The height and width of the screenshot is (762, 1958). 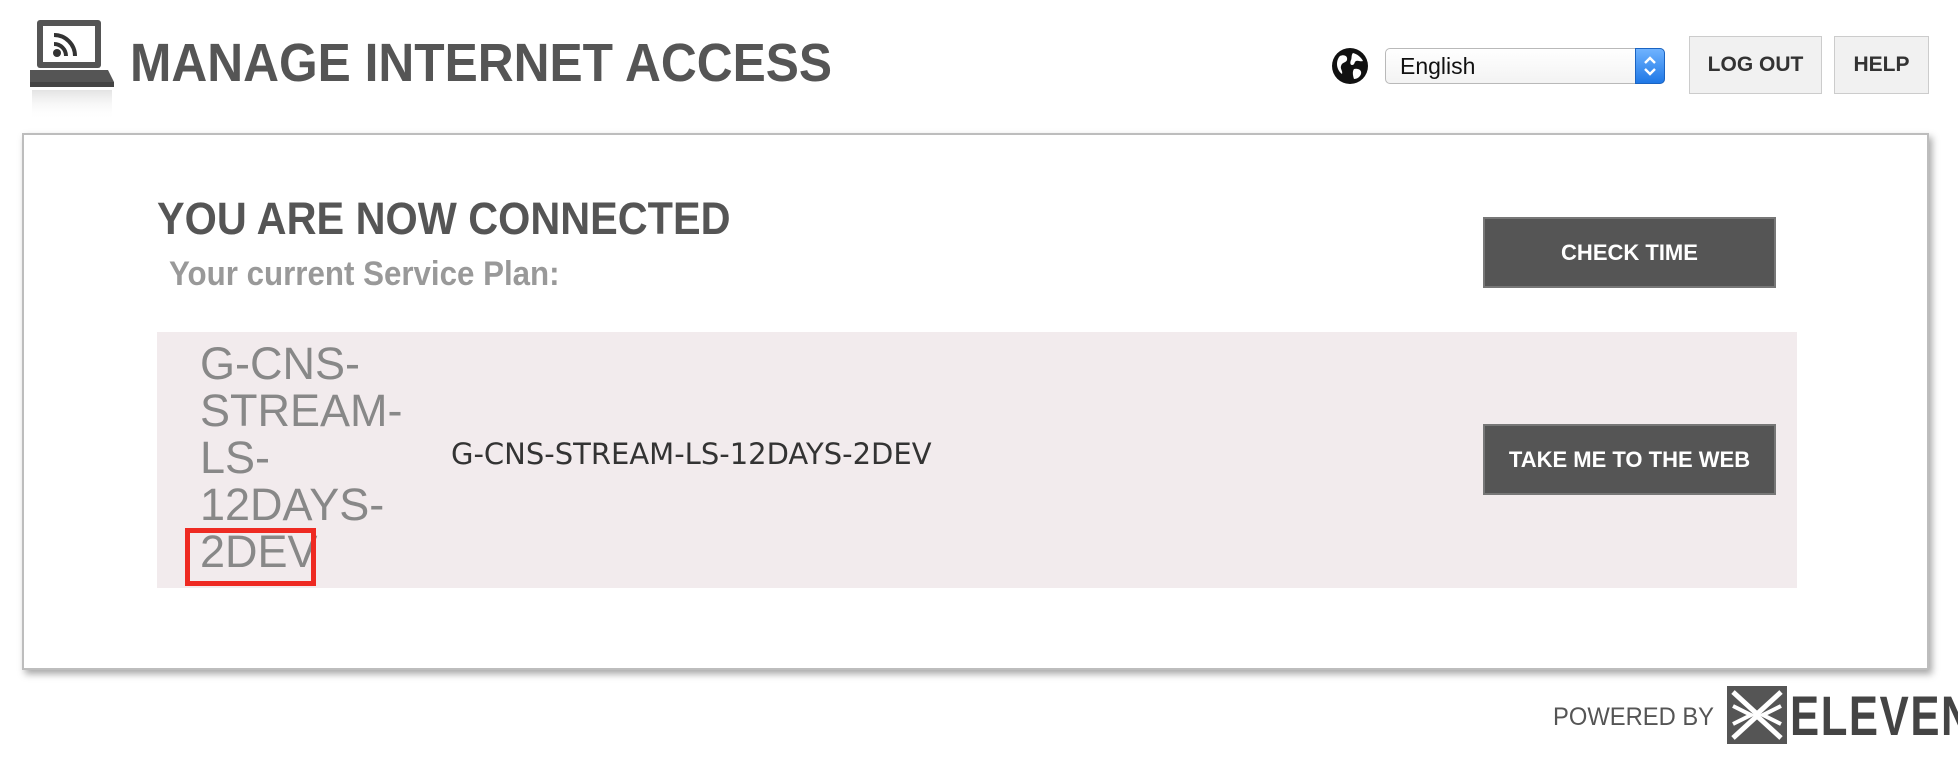 I want to click on service-plan-label: Your current Service Plan:, so click(x=364, y=274).